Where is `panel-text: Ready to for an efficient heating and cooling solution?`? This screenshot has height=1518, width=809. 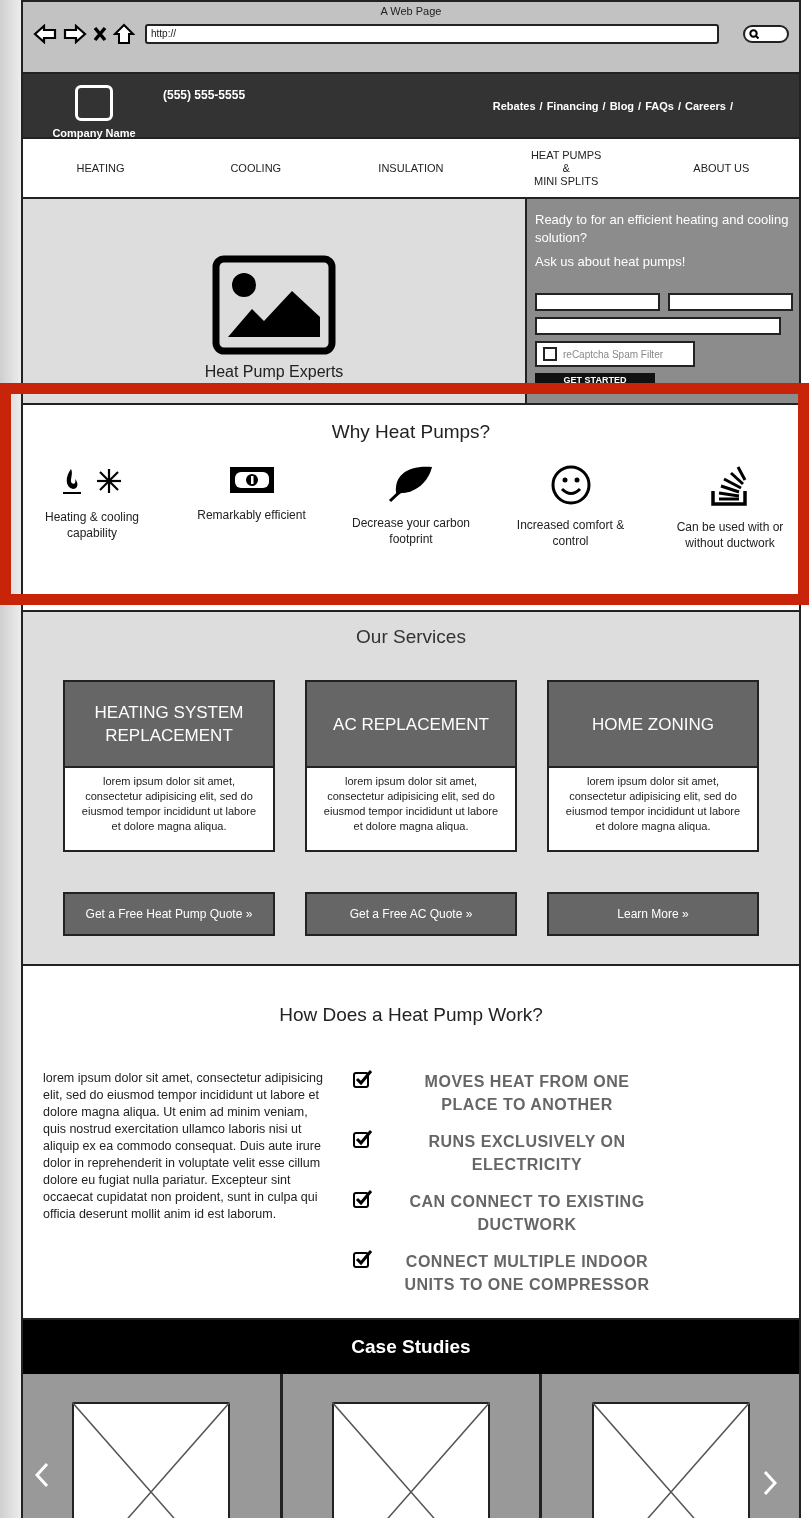 panel-text: Ready to for an efficient heating and cooling solution? is located at coordinates (662, 229).